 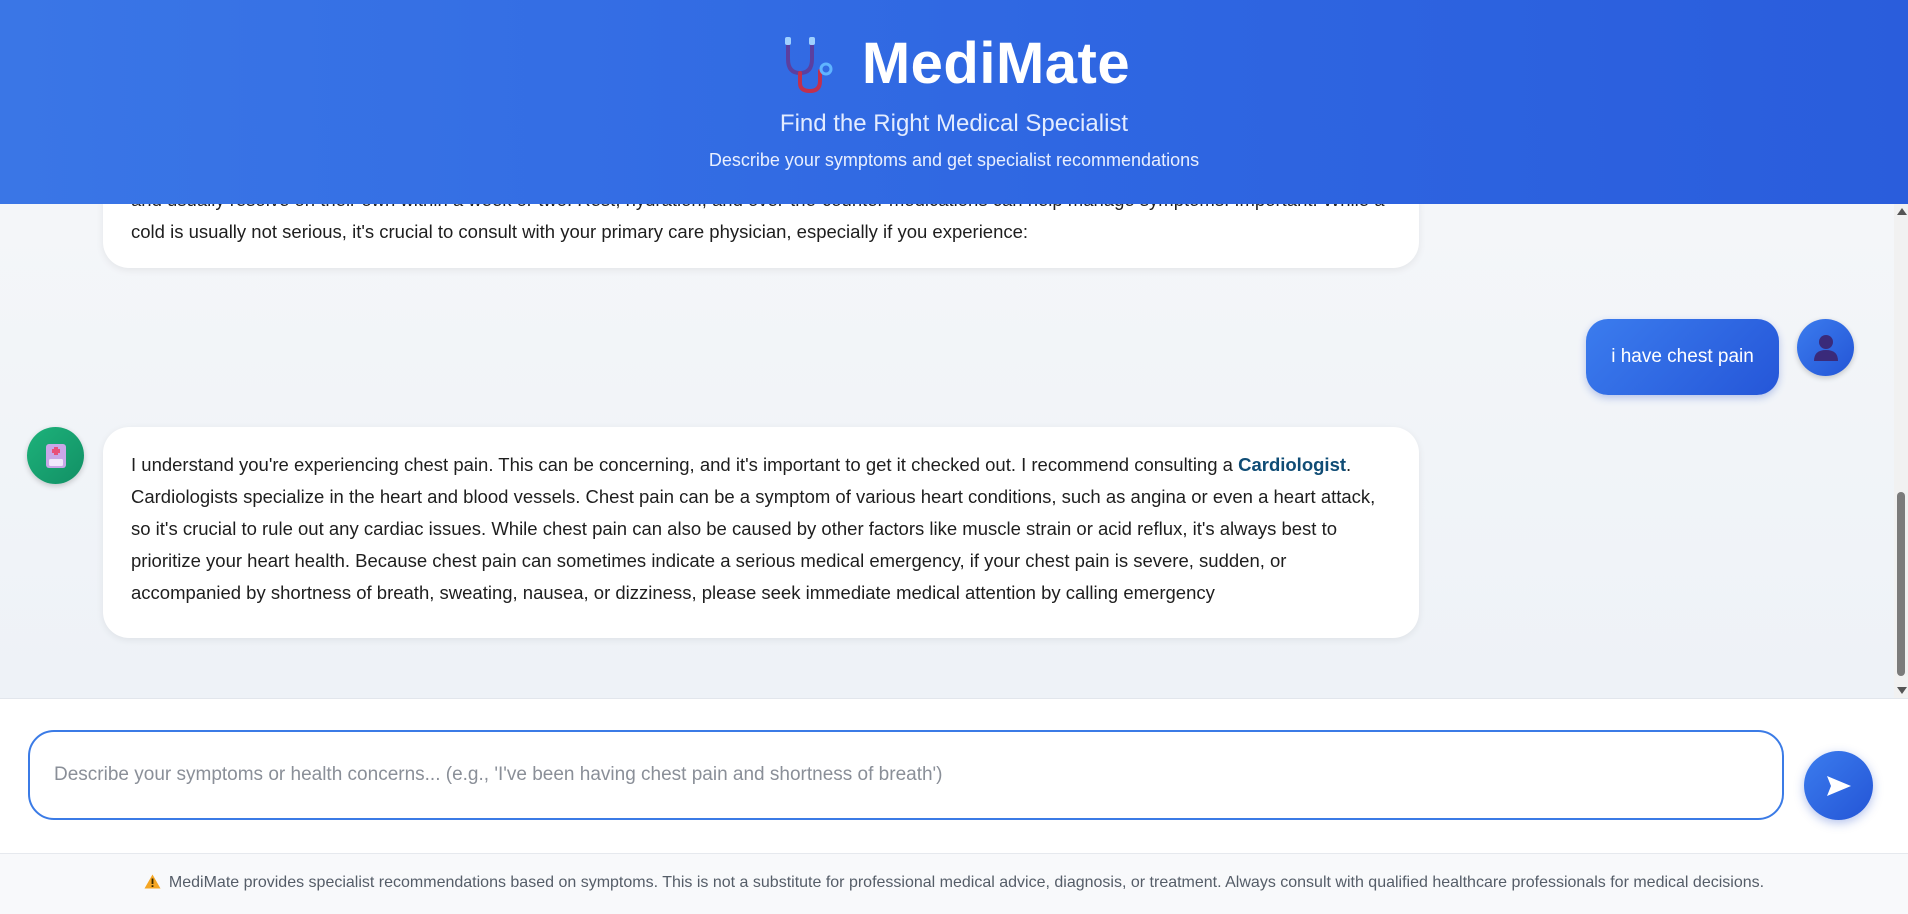 I want to click on scroll-thumb, so click(x=1901, y=584).